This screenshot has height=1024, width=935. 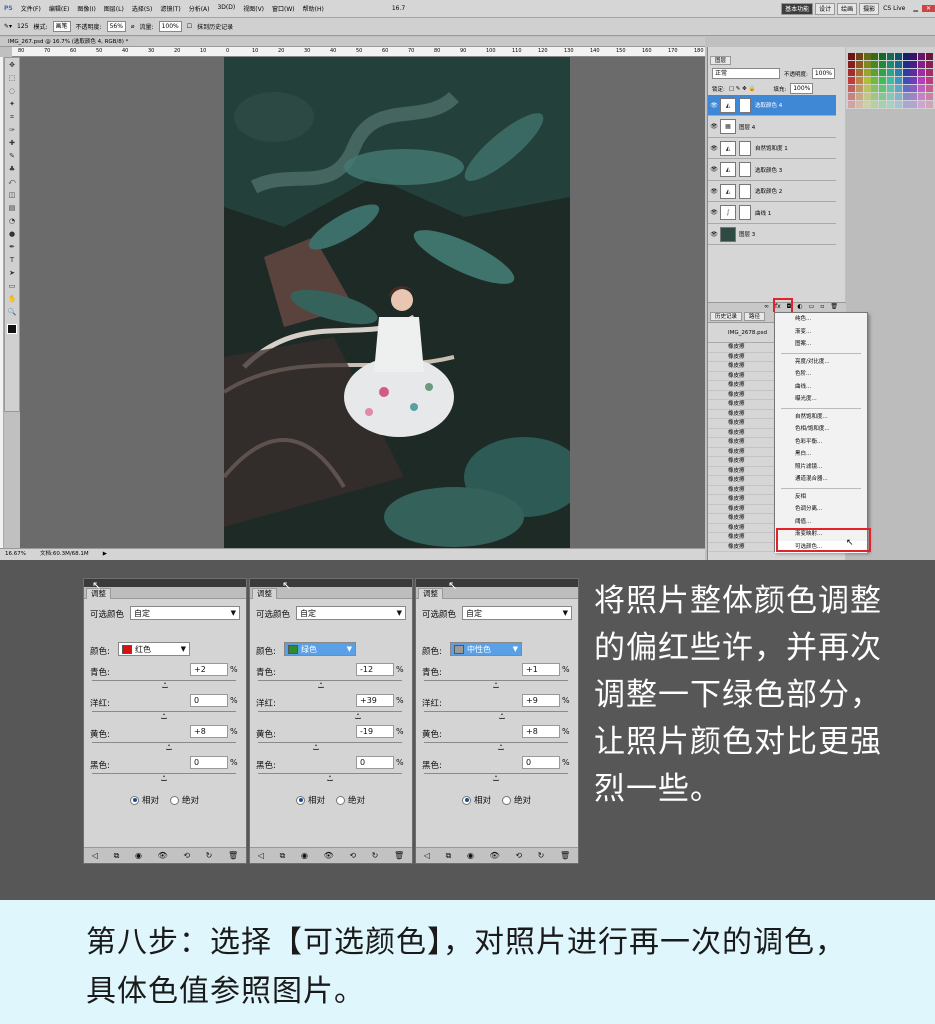 What do you see at coordinates (375, 731) in the screenshot?
I see `channel-value-input: -19` at bounding box center [375, 731].